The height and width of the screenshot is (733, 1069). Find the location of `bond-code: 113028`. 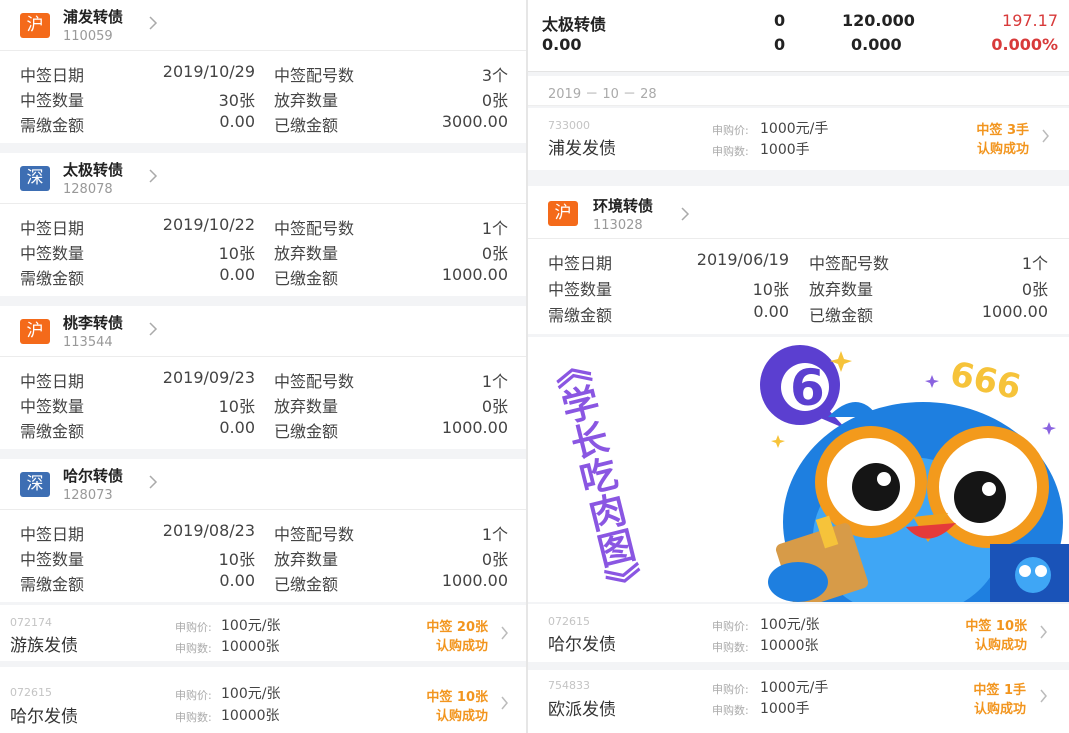

bond-code: 113028 is located at coordinates (618, 225).